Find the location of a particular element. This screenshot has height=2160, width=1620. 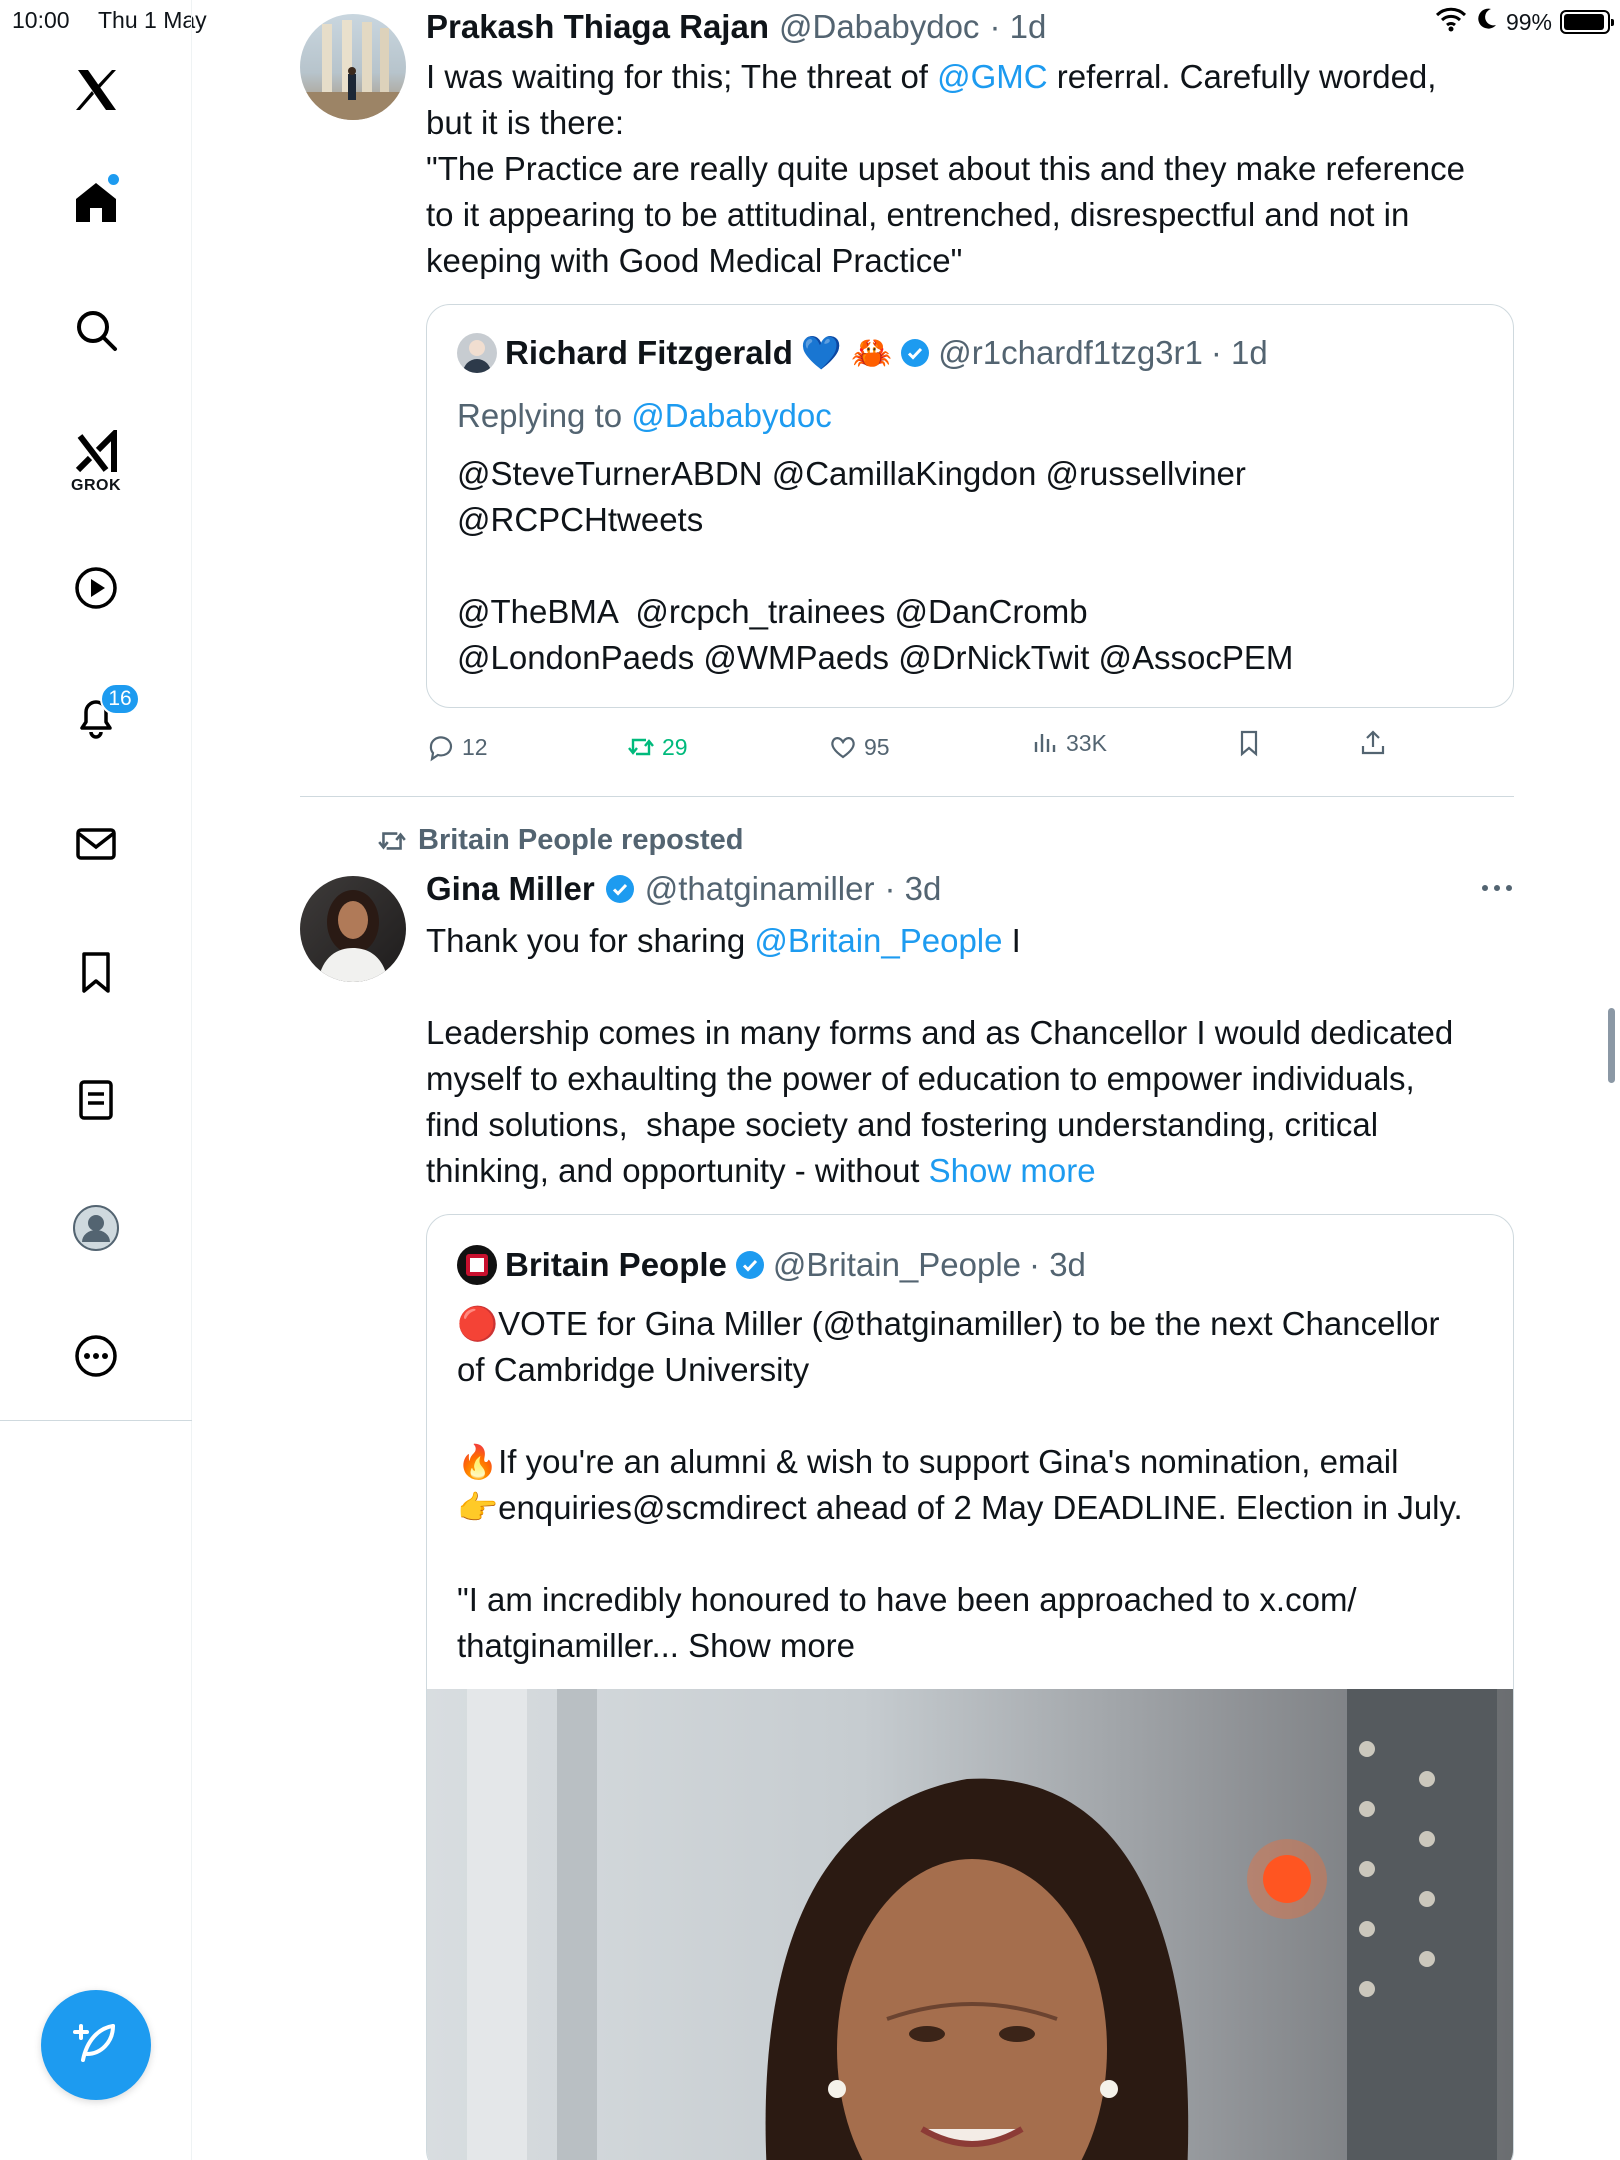

ellipsis-icon is located at coordinates (1497, 888).